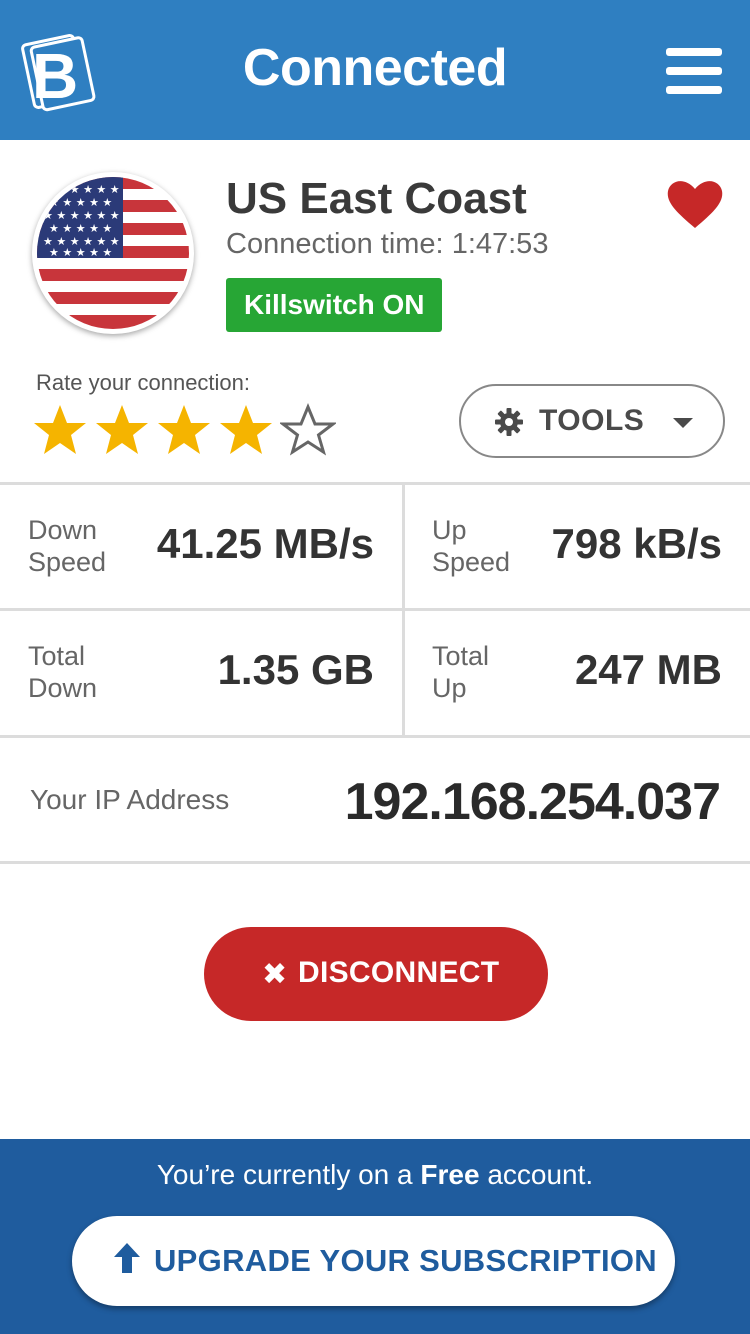 This screenshot has width=750, height=1334. What do you see at coordinates (405, 1260) in the screenshot?
I see `upgrade-label: UPGRADE YOUR SUBSCRIPTION` at bounding box center [405, 1260].